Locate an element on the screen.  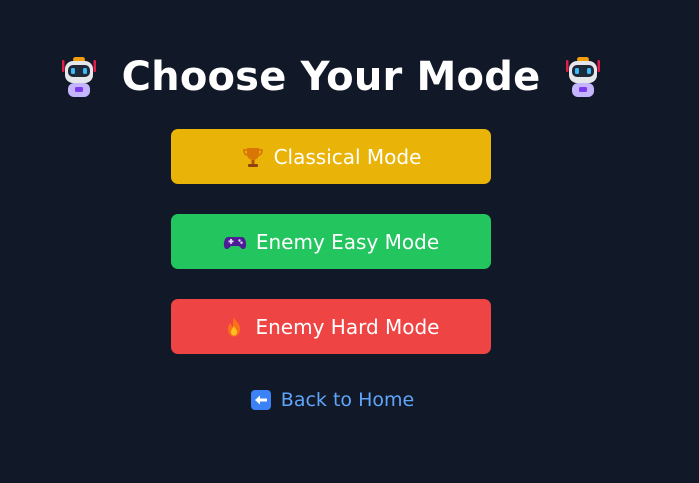
enemy-hard-mode-button: Enemy Hard Mode is located at coordinates (331, 326).